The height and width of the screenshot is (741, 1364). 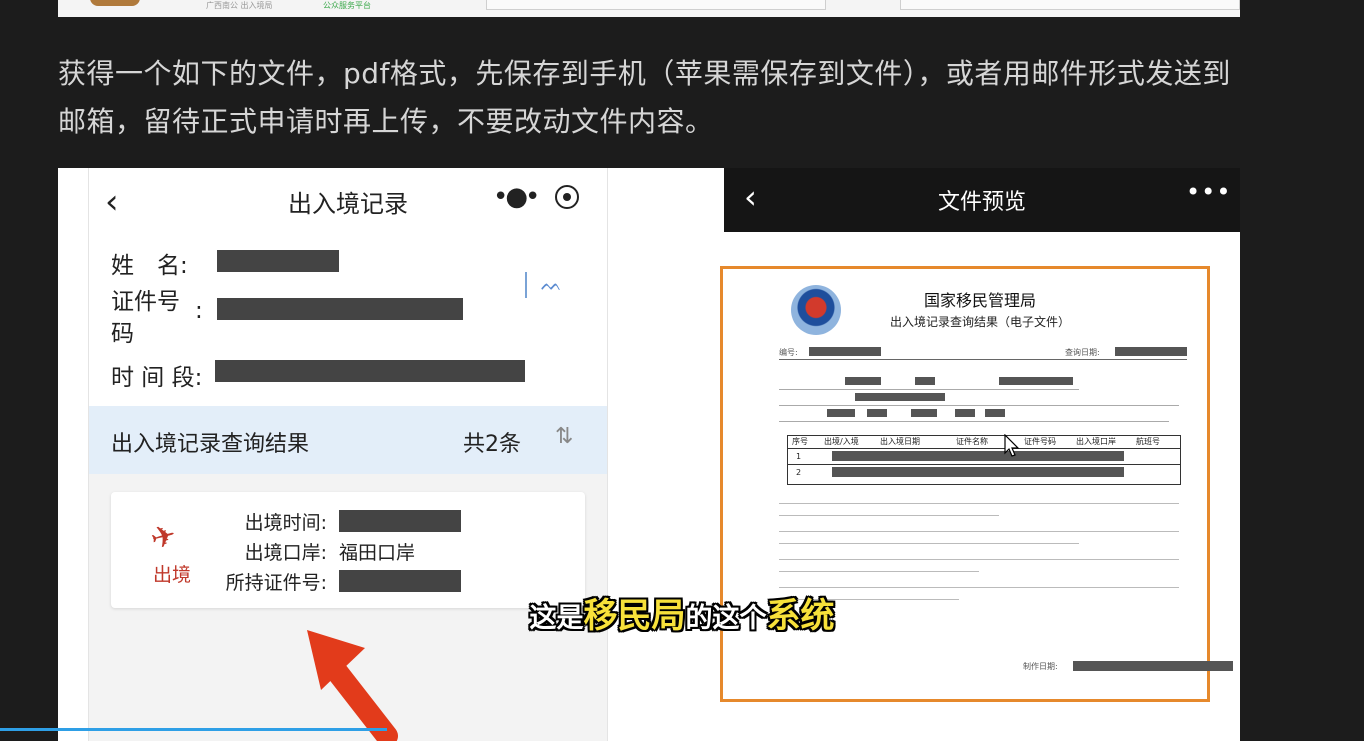 I want to click on id-label: 证件号, so click(x=145, y=302).